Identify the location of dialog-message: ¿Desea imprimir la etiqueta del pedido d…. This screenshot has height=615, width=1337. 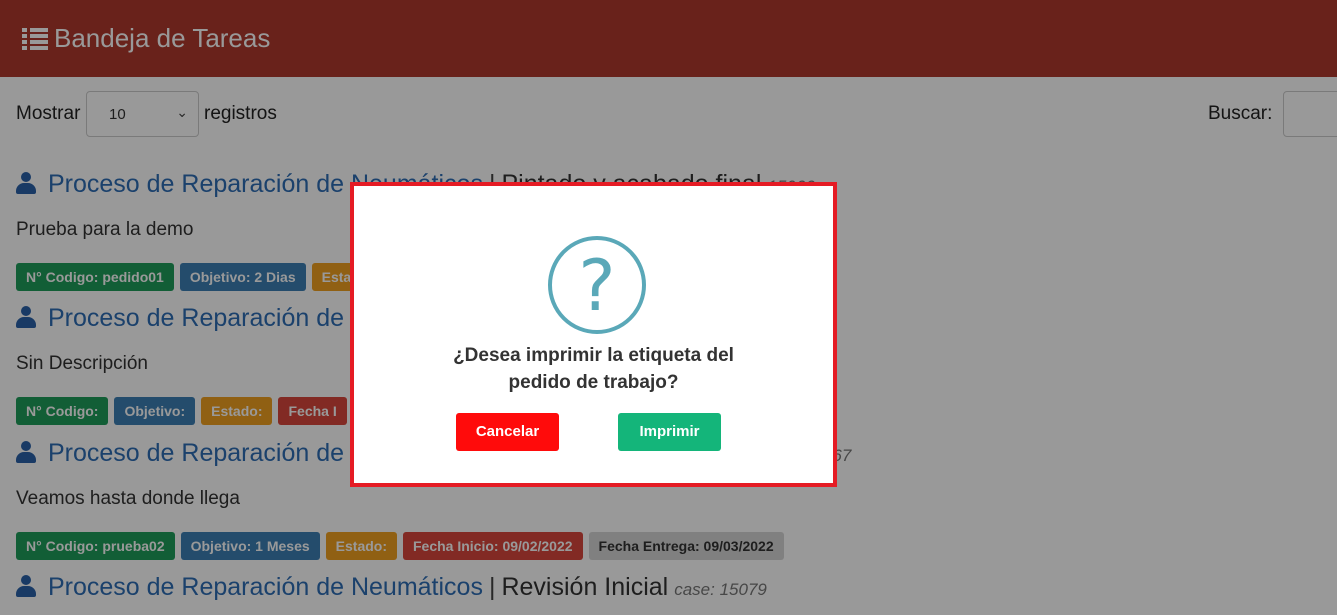
(593, 369).